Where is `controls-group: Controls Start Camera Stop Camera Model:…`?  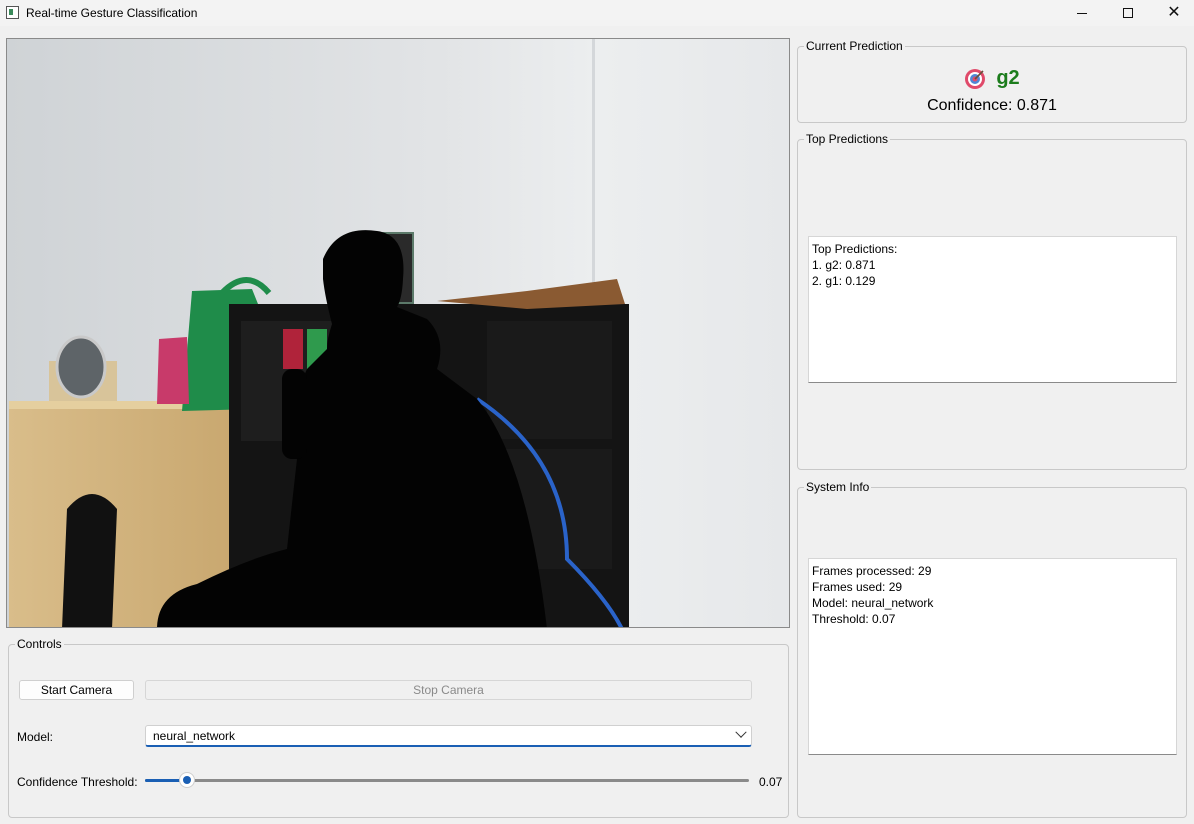
controls-group: Controls Start Camera Stop Camera Model:… is located at coordinates (398, 727).